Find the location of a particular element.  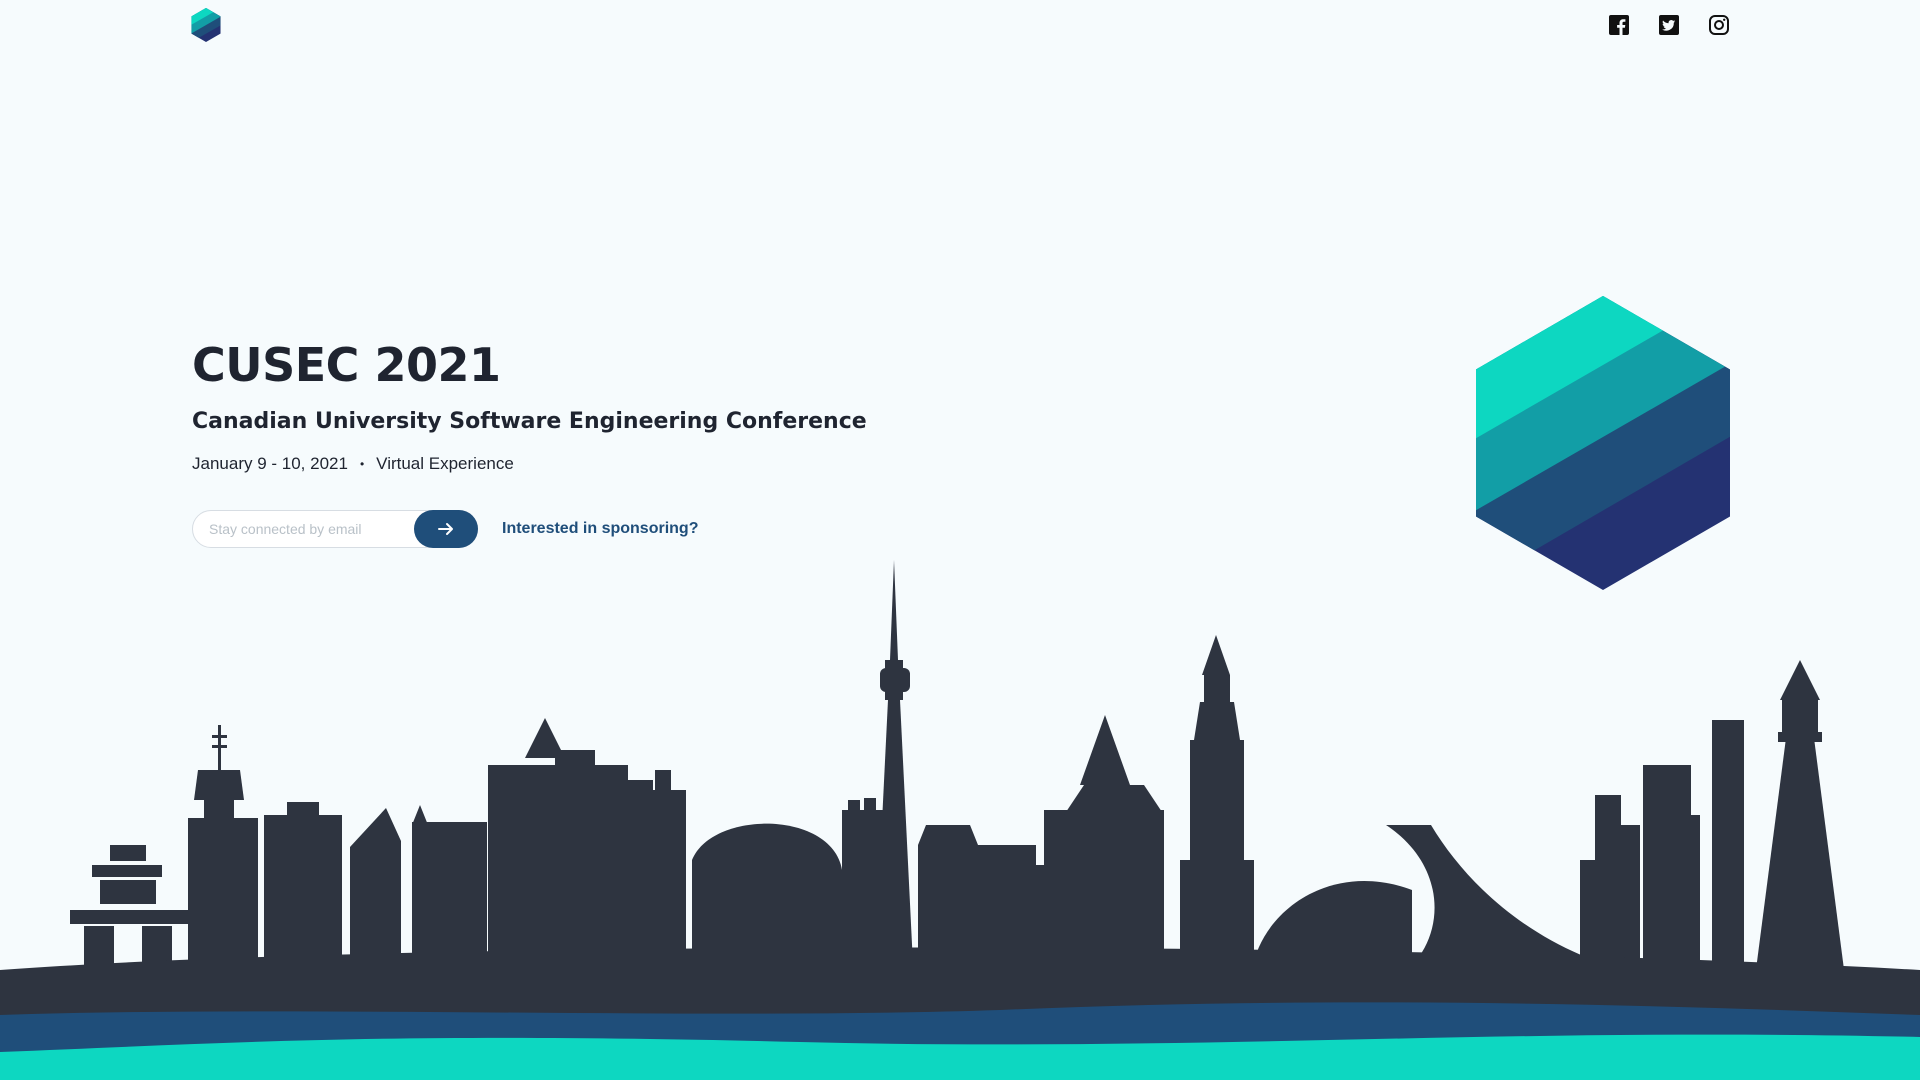

arrow-right-icon is located at coordinates (445, 529).